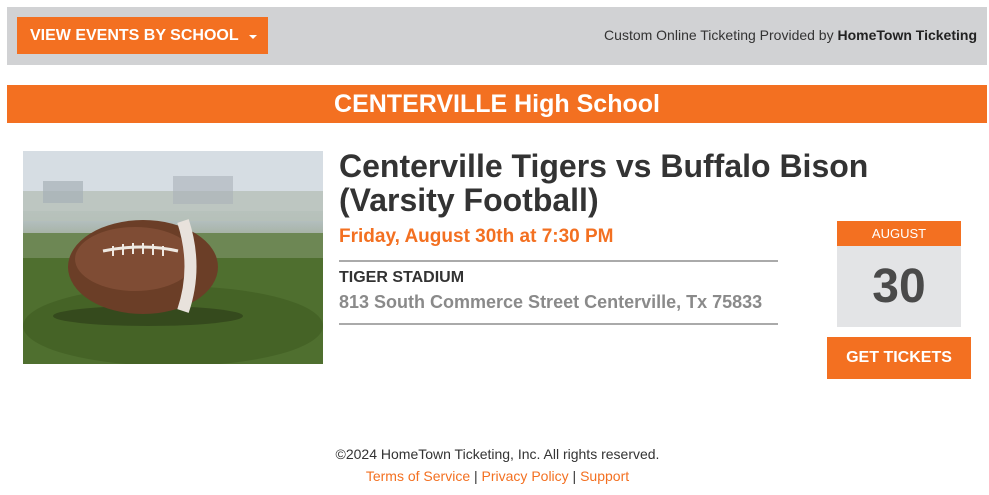  I want to click on support-link: Support, so click(604, 476).